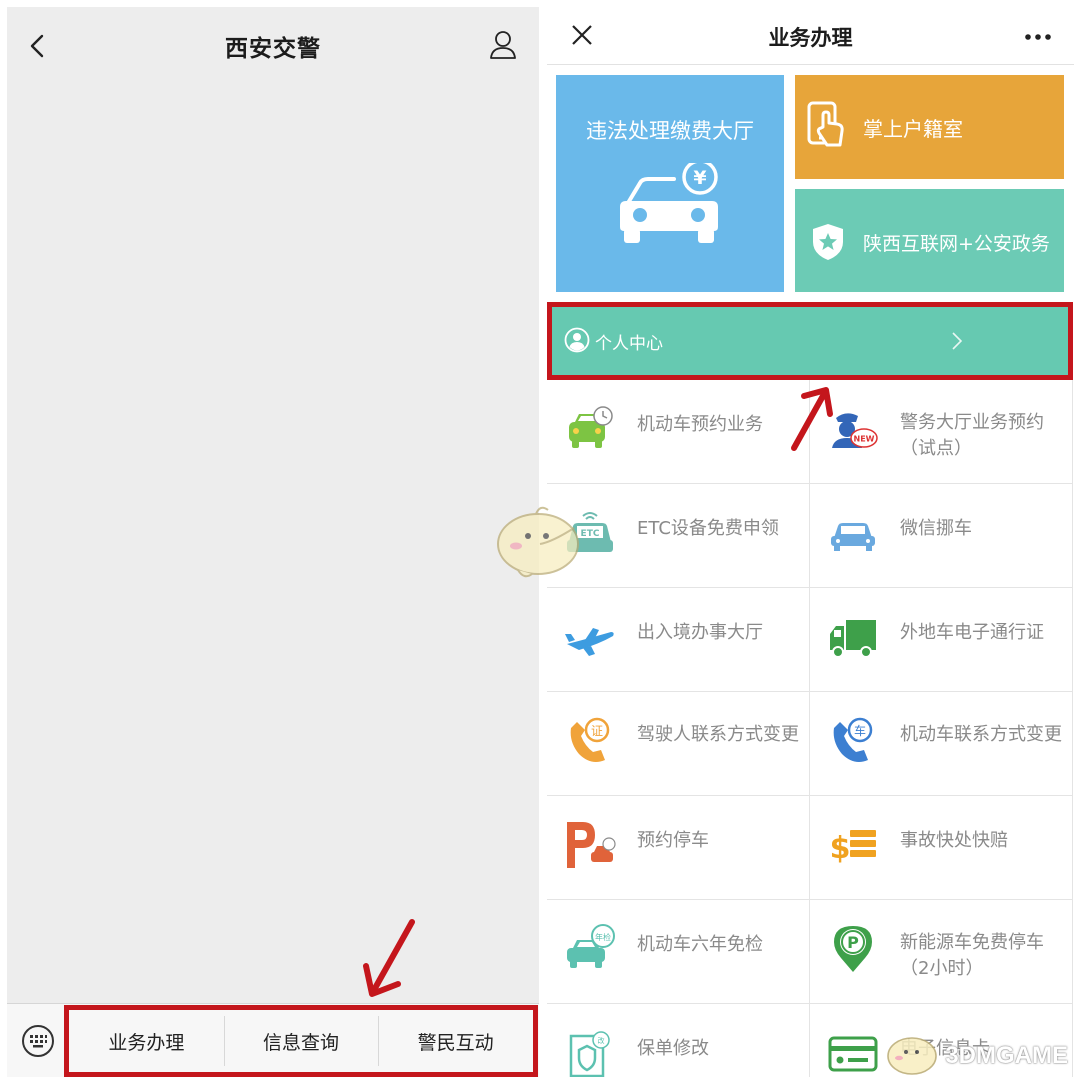 The image size is (1080, 1082). Describe the element at coordinates (708, 528) in the screenshot. I see `service-label: ETC设备免费申领` at that location.